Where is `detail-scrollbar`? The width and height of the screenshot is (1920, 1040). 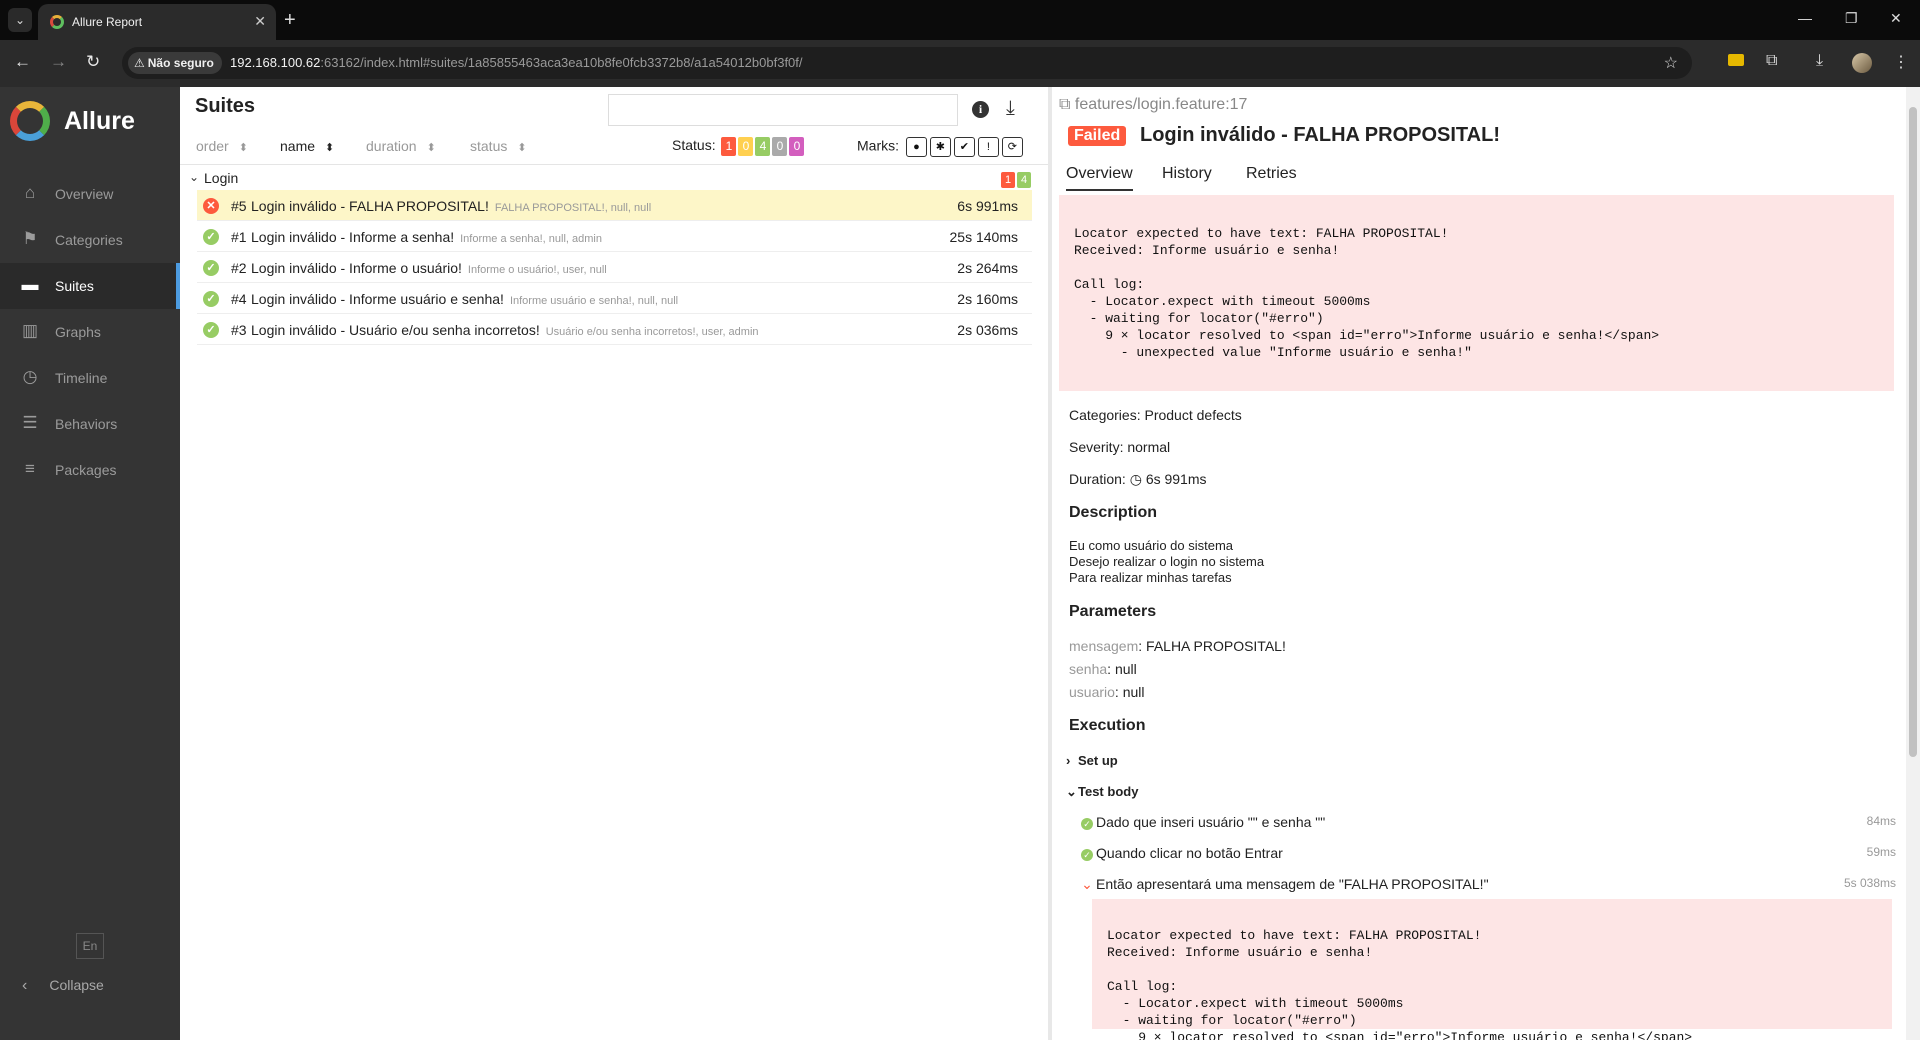 detail-scrollbar is located at coordinates (1913, 563).